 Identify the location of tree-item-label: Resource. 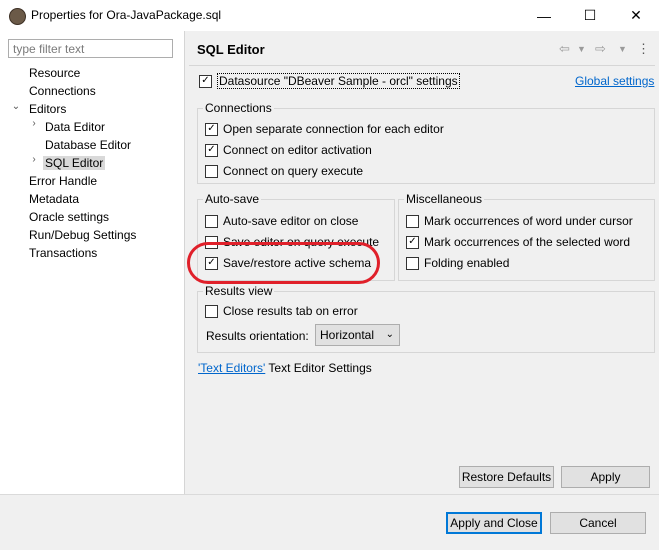
(55, 73).